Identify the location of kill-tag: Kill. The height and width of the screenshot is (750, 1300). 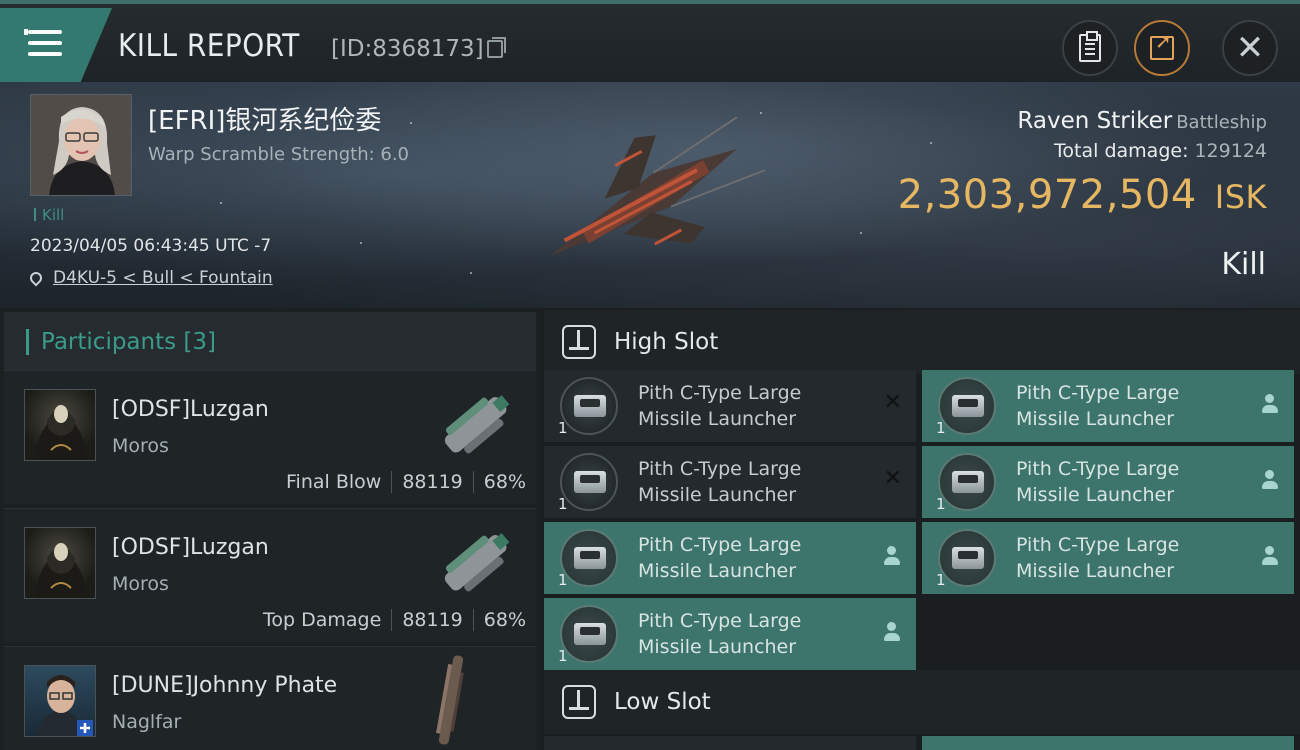
(49, 215).